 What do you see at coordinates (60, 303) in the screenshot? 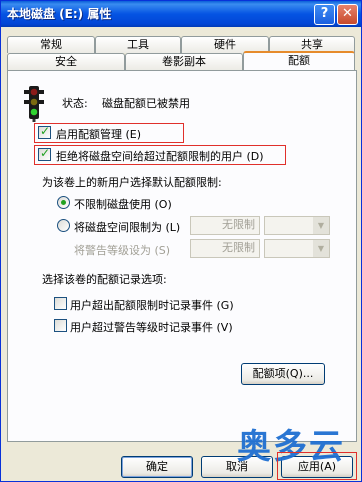
I see `log-over-limit-checkbox` at bounding box center [60, 303].